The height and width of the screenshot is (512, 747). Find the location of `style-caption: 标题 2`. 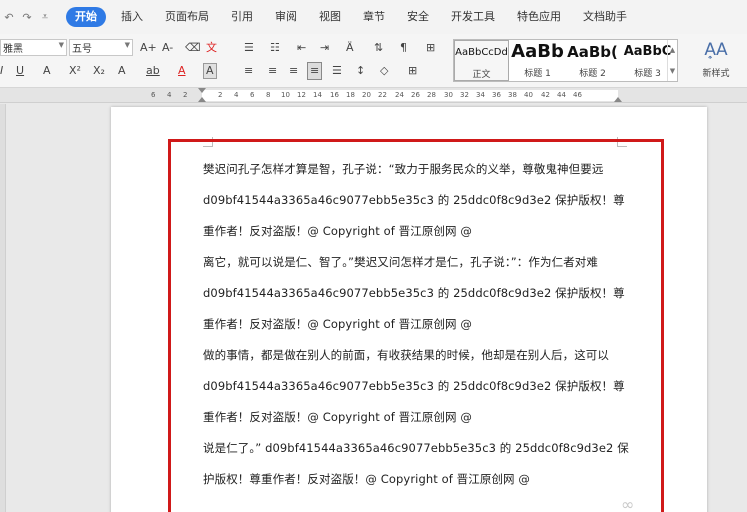

style-caption: 标题 2 is located at coordinates (592, 74).